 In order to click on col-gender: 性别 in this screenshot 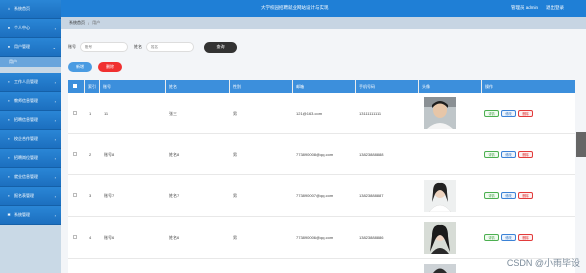, I will do `click(237, 86)`.